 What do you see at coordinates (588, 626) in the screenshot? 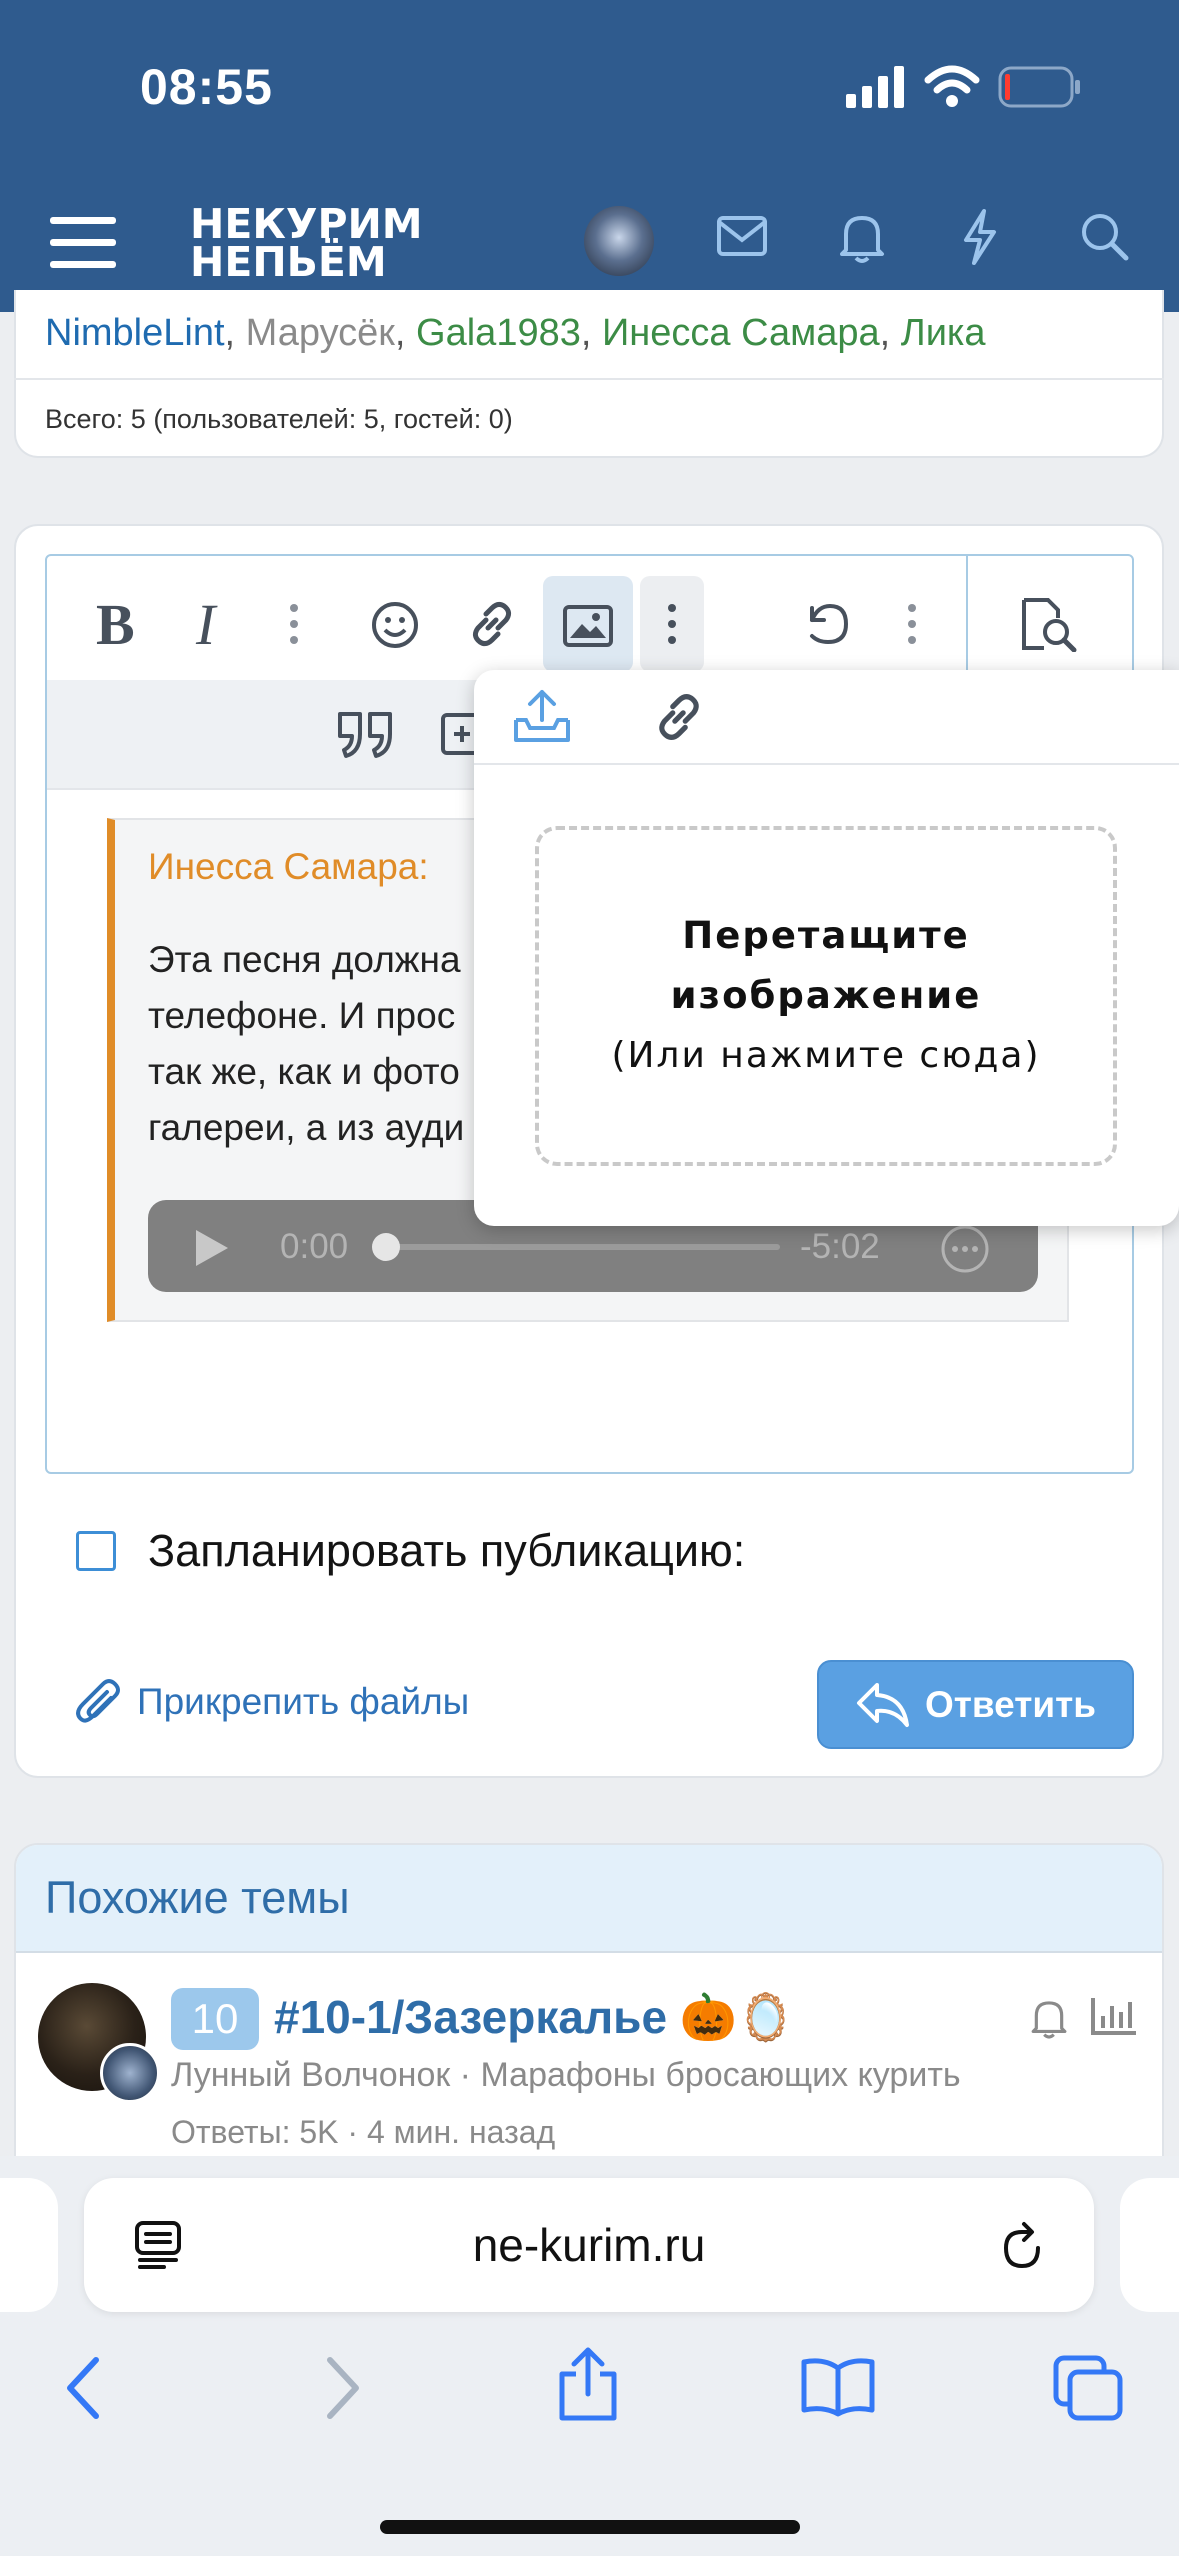
I see `image-icon` at bounding box center [588, 626].